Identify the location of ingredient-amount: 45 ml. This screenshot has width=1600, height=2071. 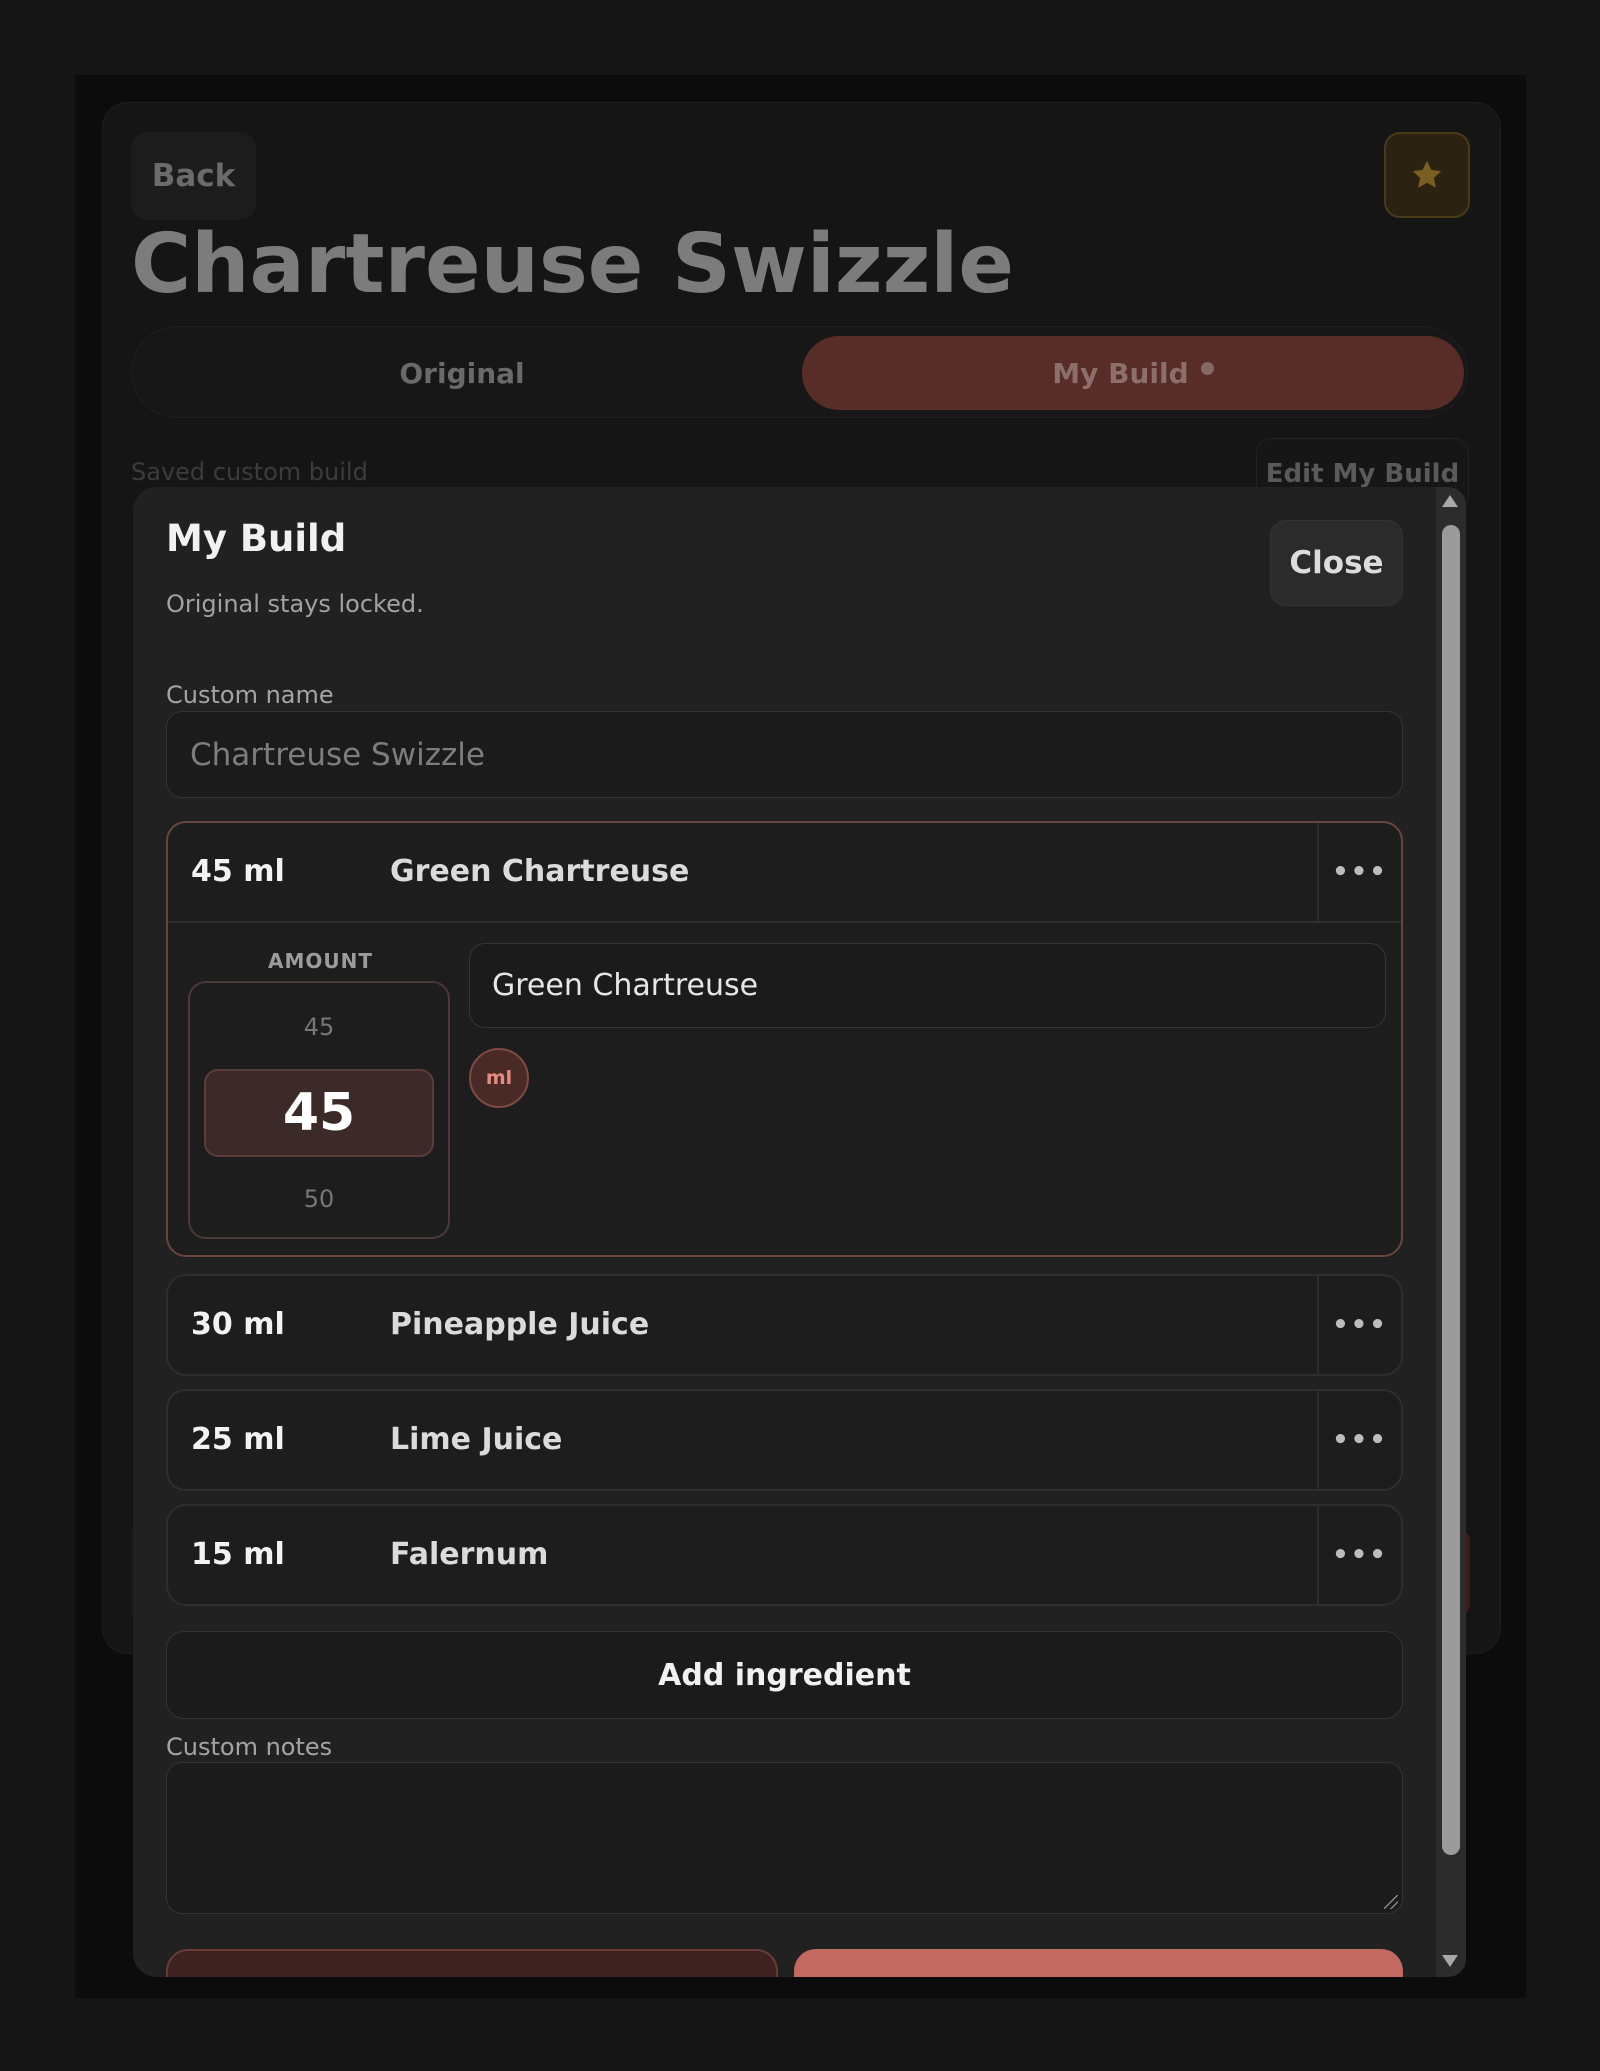
(238, 871).